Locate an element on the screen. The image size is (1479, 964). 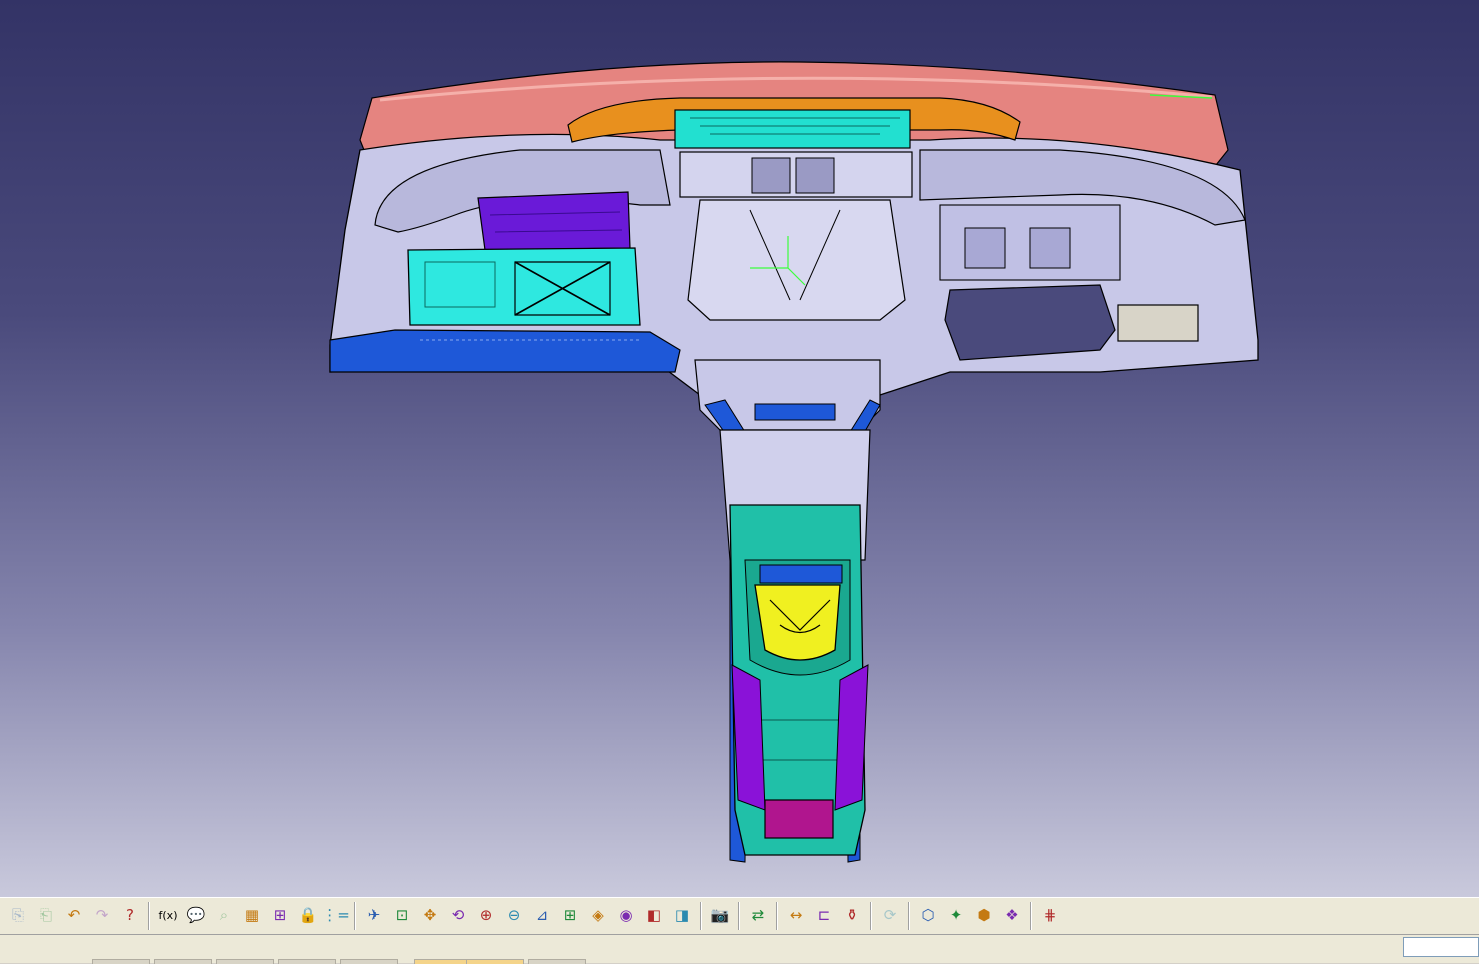
tree-button: ⊞ is located at coordinates (280, 915).